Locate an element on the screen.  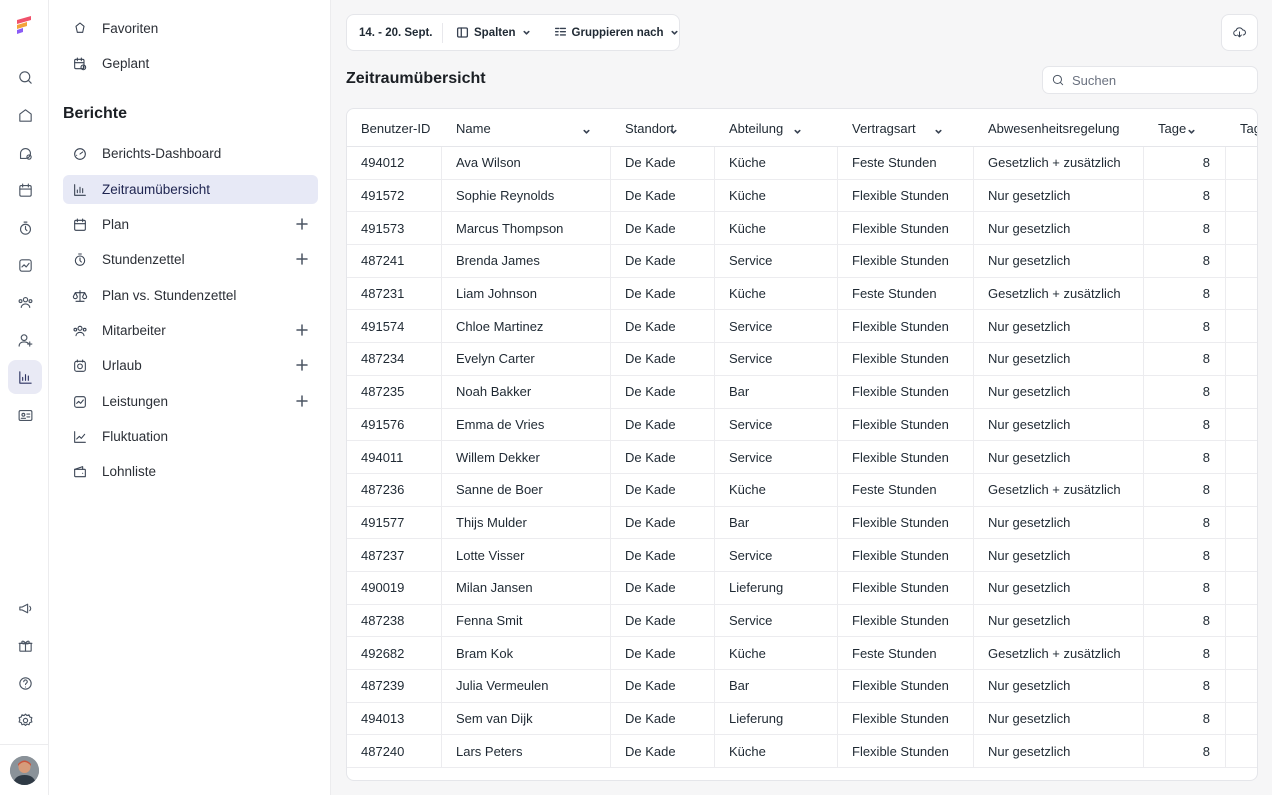
column-header: Name is located at coordinates (526, 128).